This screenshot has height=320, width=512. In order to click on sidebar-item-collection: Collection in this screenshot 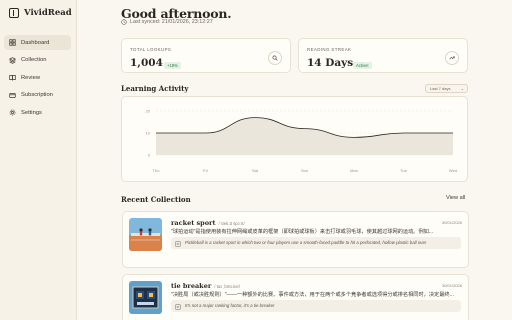, I will do `click(37, 60)`.